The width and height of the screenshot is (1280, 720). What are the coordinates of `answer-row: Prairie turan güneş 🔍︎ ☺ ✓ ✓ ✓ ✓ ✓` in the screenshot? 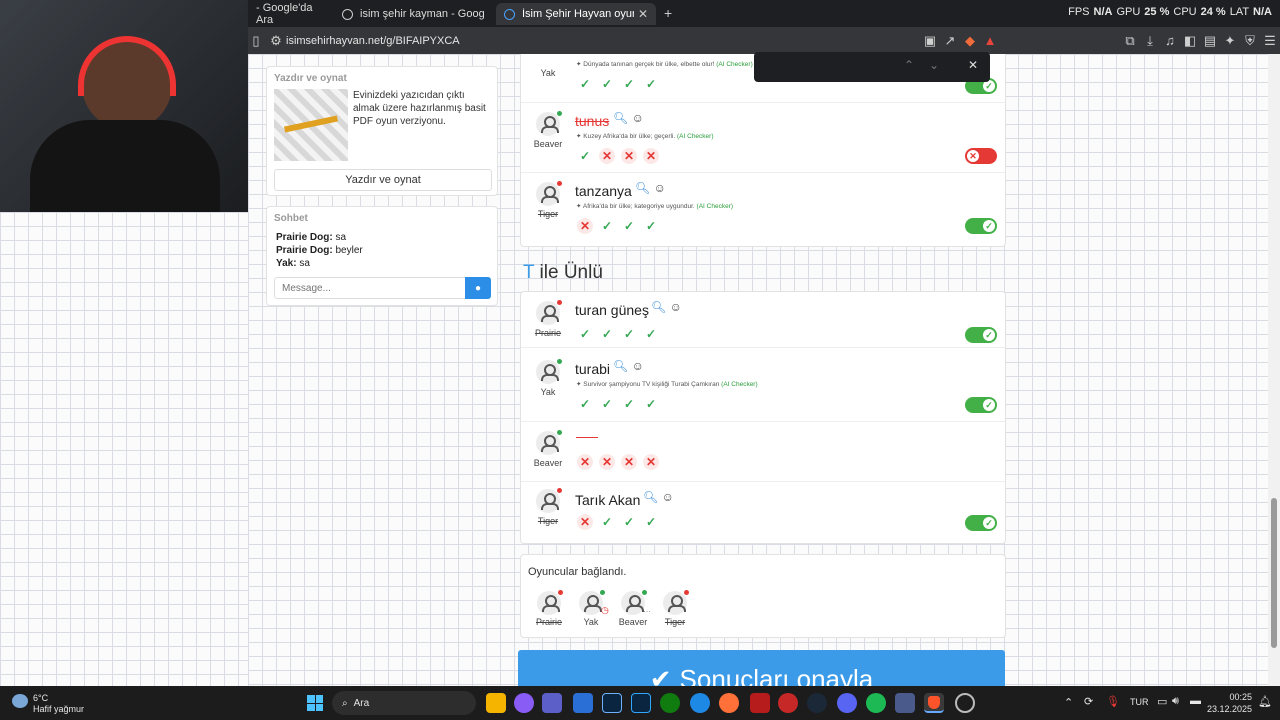 It's located at (763, 320).